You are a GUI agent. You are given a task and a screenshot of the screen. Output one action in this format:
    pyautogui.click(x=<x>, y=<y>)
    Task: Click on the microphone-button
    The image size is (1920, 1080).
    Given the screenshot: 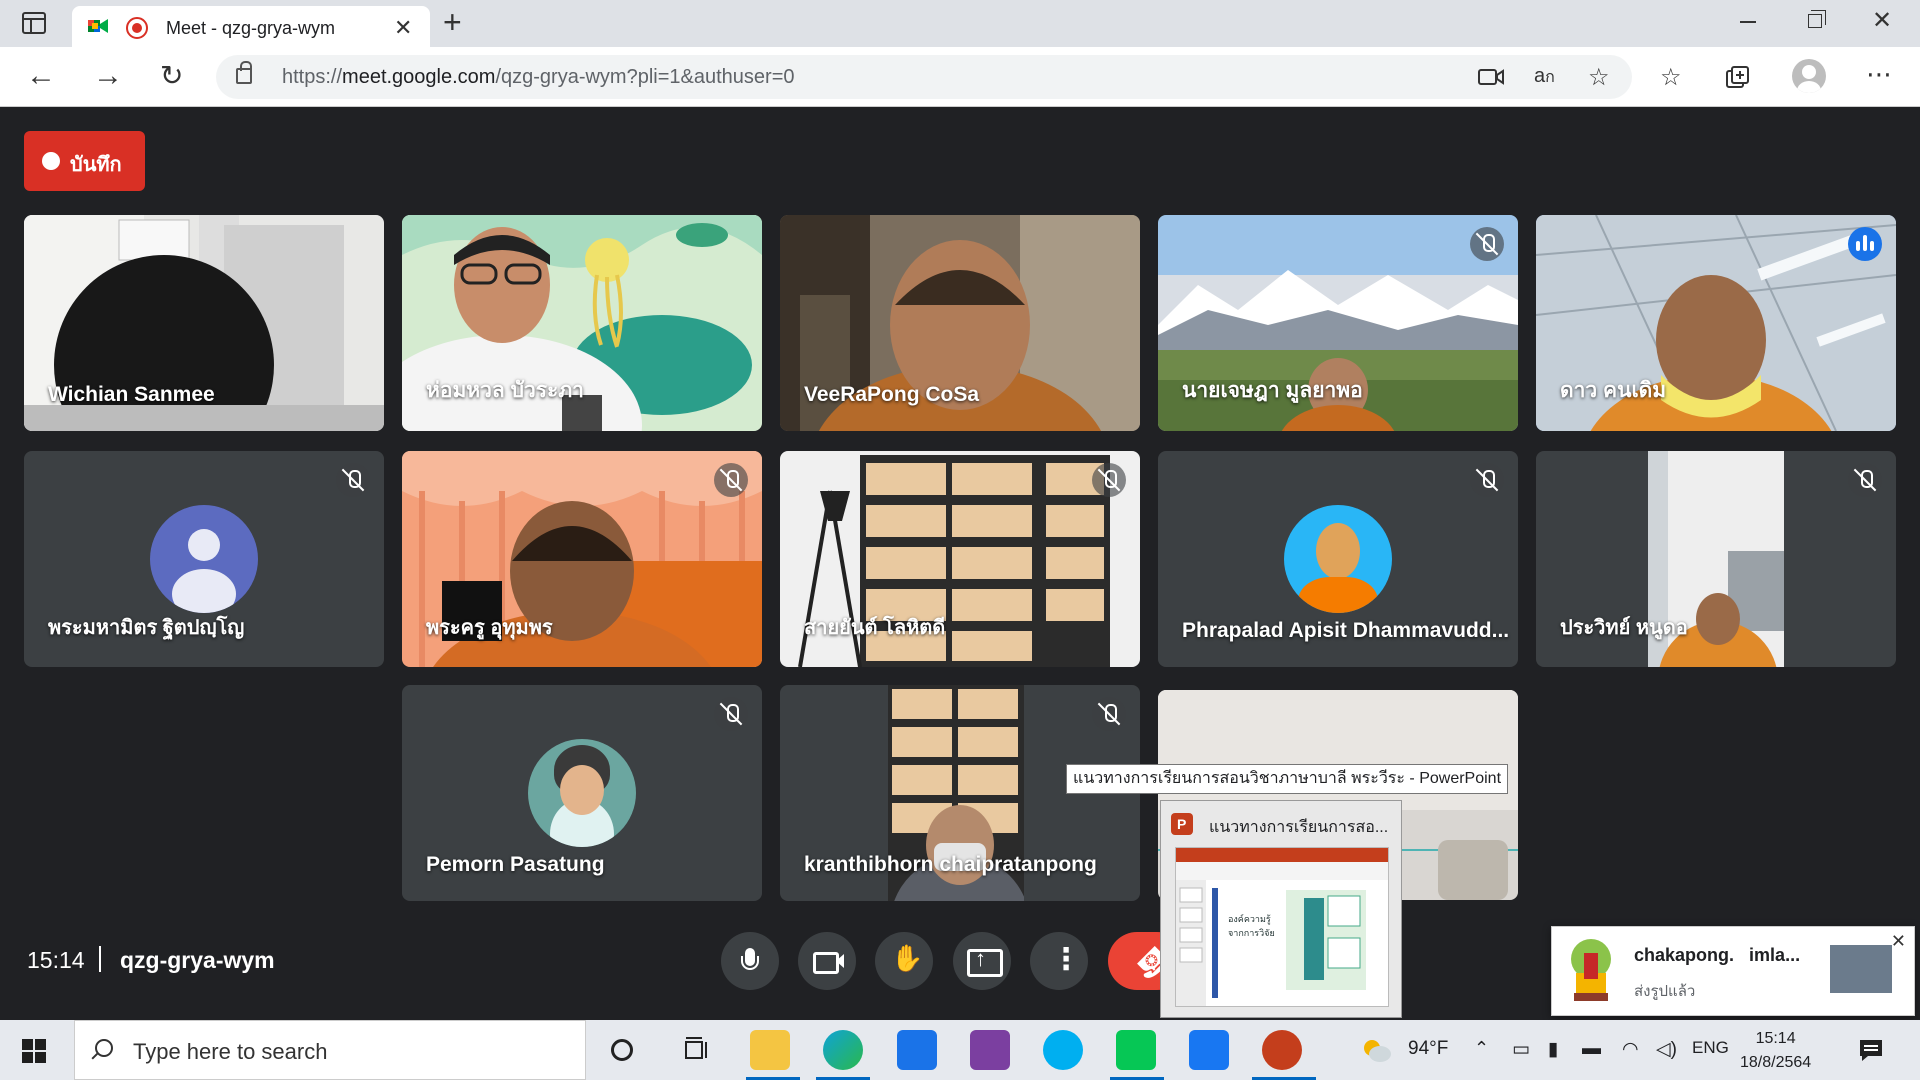 What is the action you would take?
    pyautogui.click(x=750, y=961)
    